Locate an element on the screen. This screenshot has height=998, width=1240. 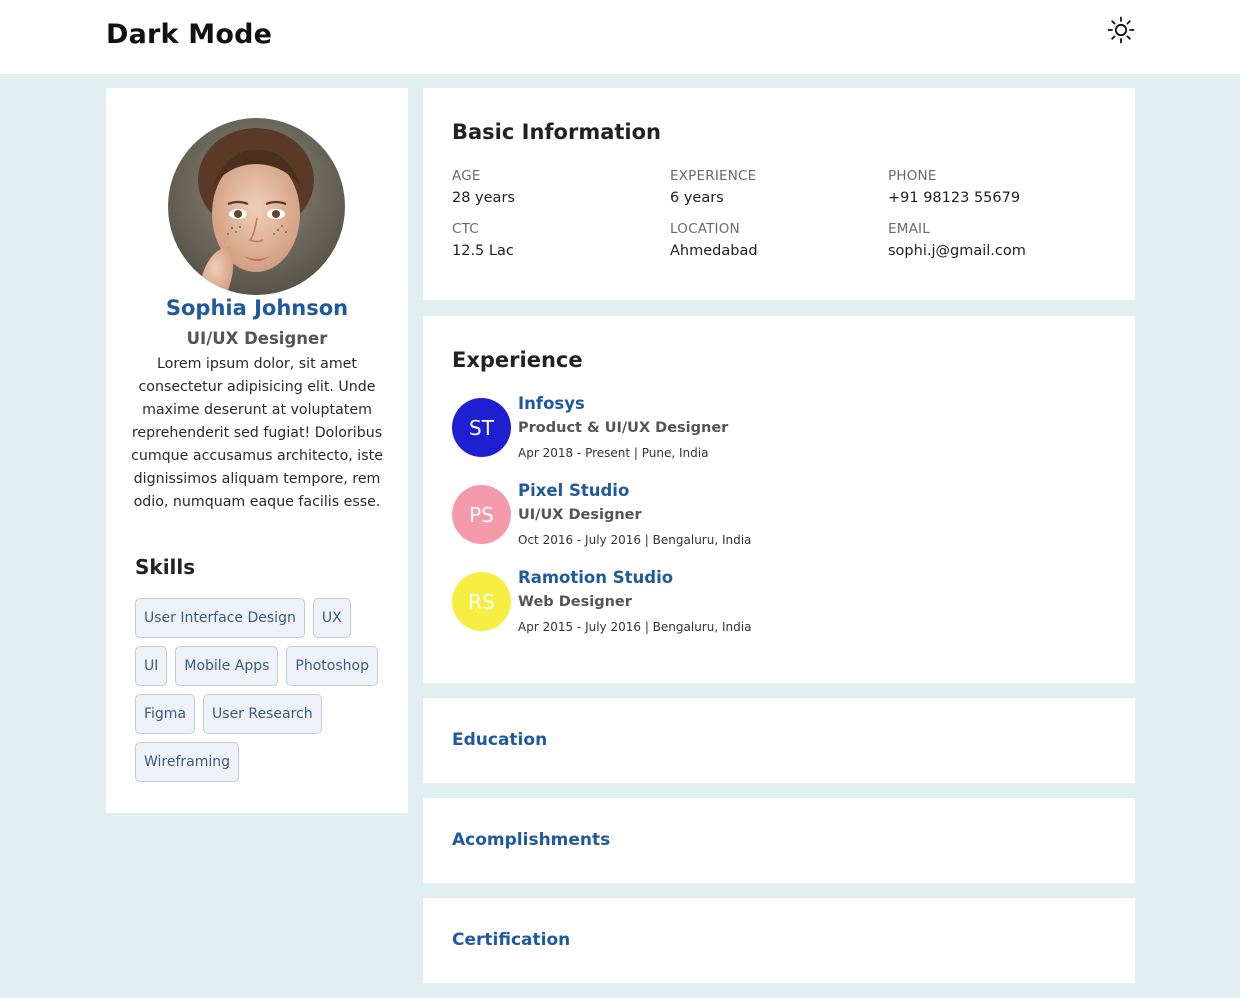
job-role: UI/UX Designer is located at coordinates (580, 515).